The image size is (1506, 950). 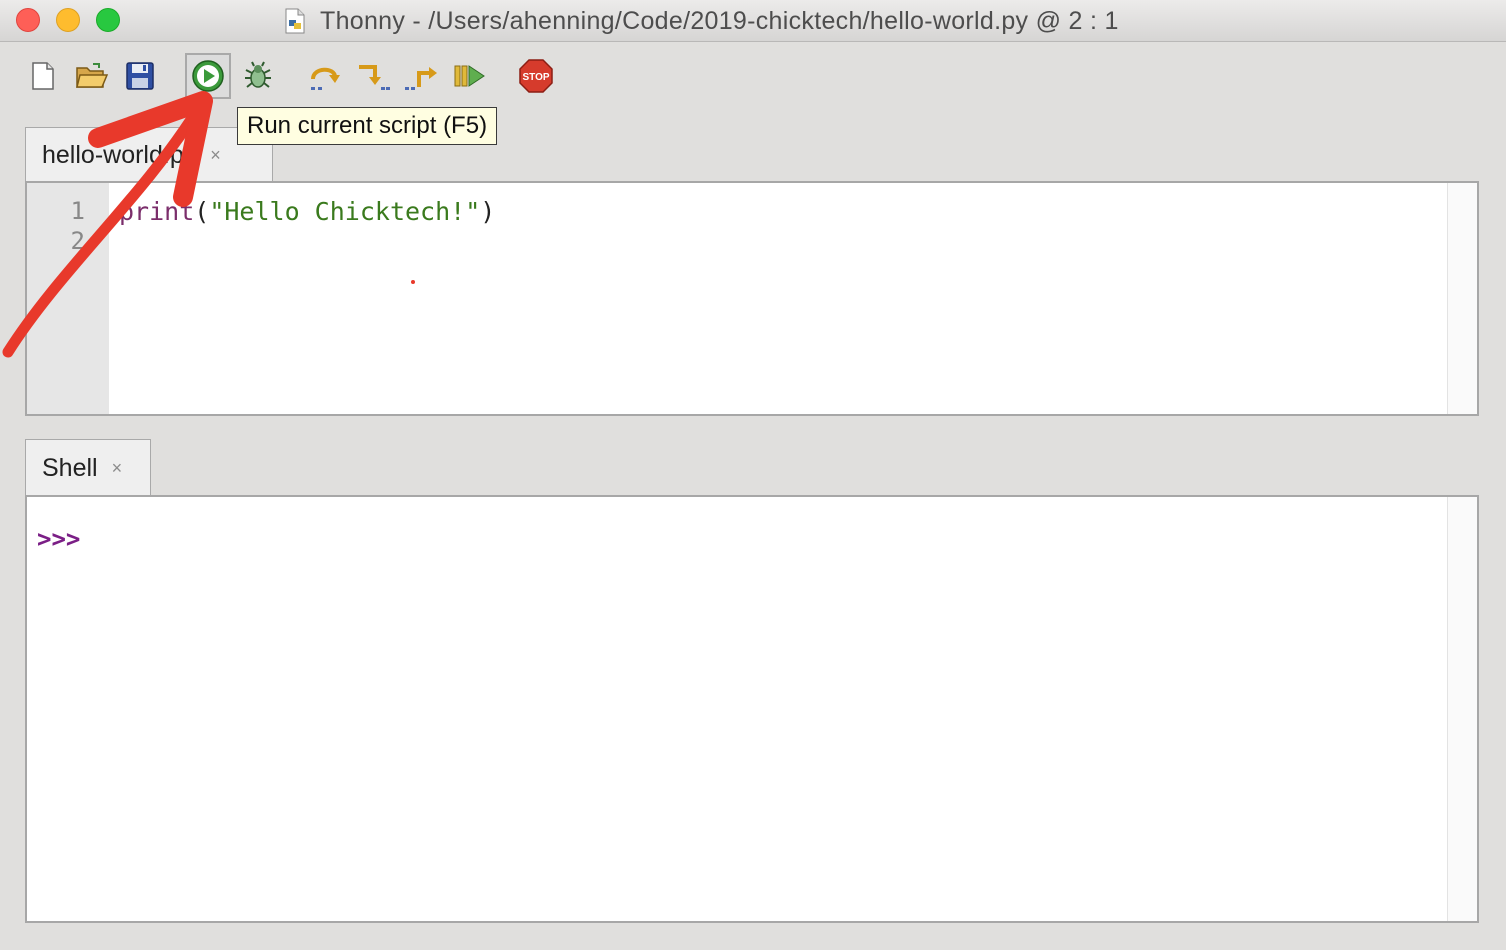 I want to click on bug-icon, so click(x=258, y=74).